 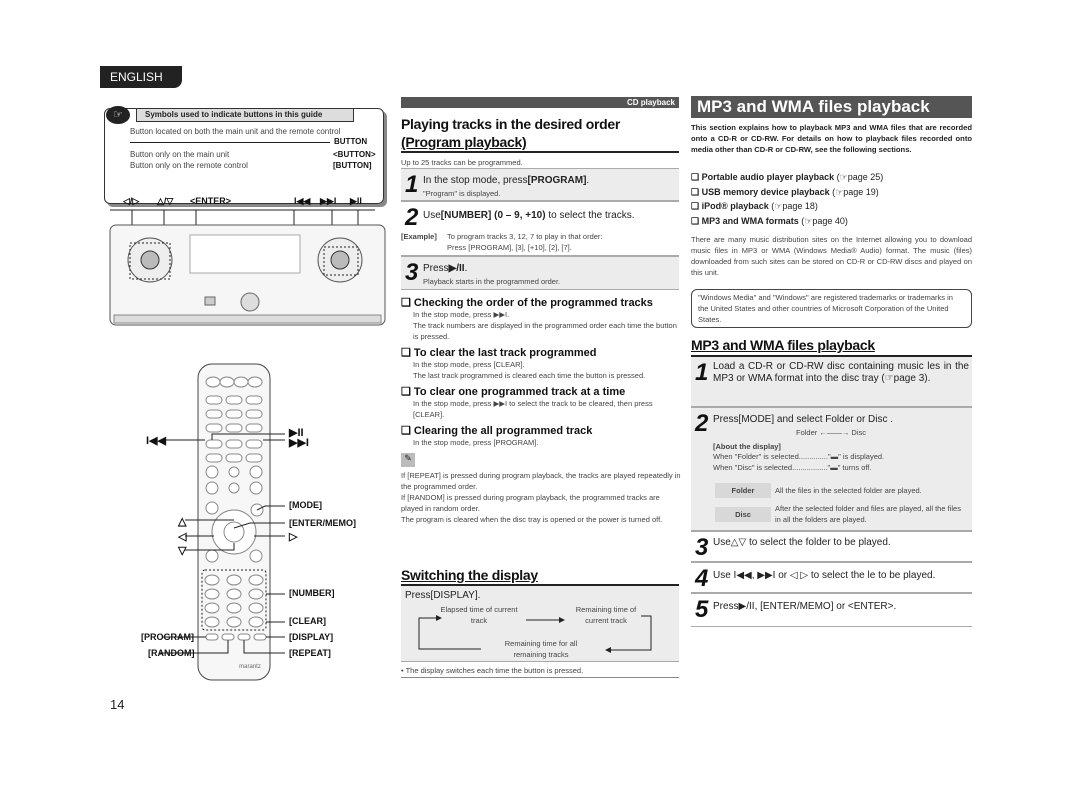 I want to click on link-usb-memory: ❑ USB memory device playback (☞page 19), so click(x=831, y=192).